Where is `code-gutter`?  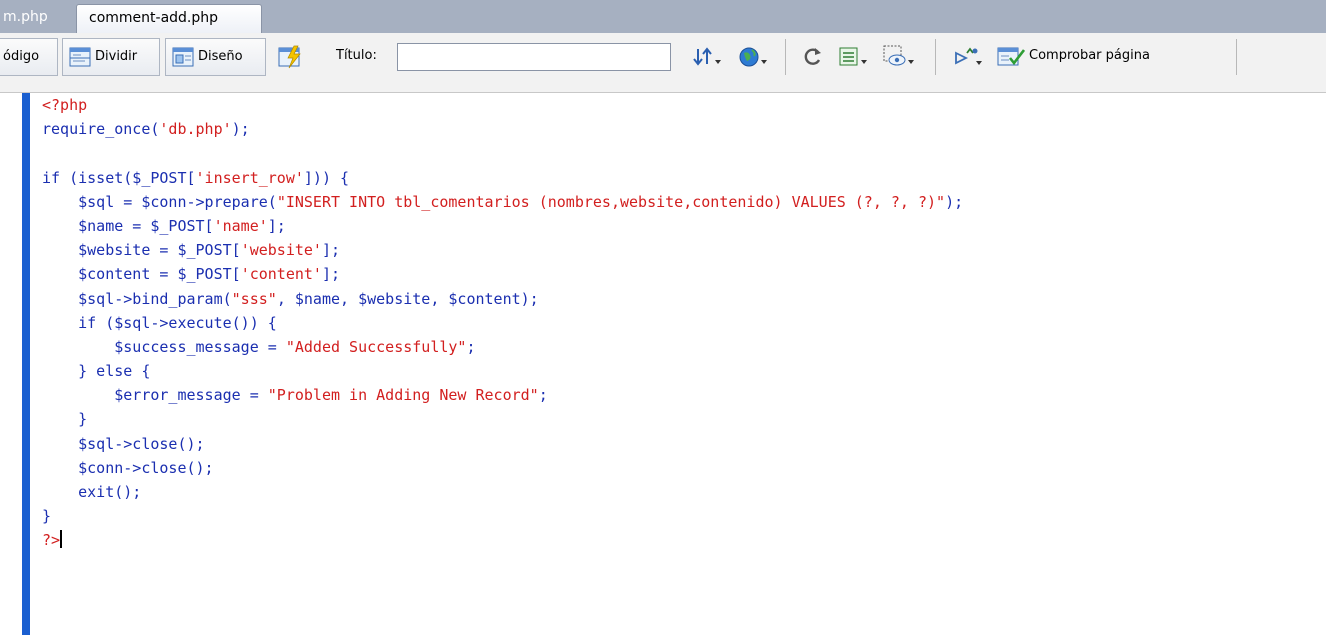 code-gutter is located at coordinates (26, 364).